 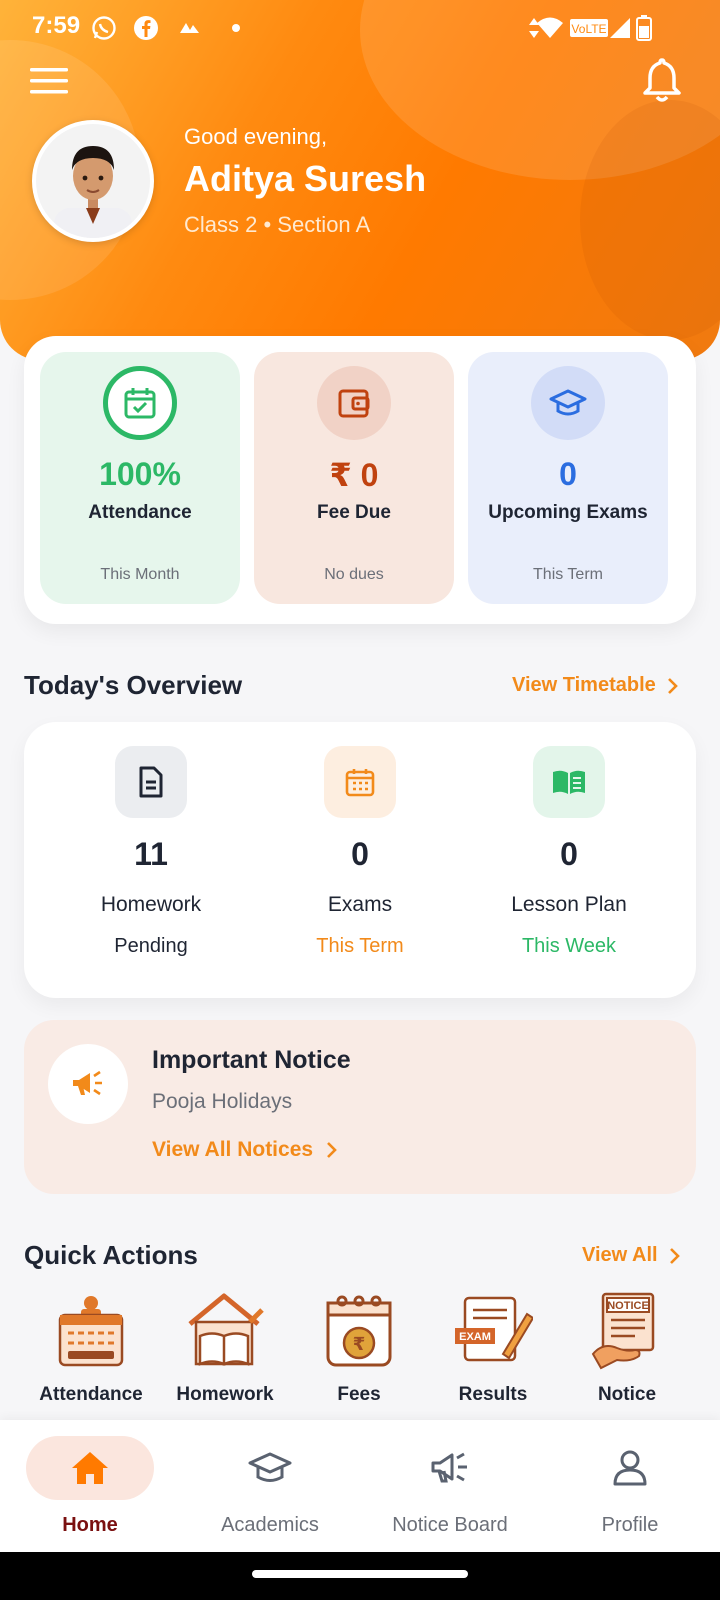 I want to click on exams-overview: 0 Exams This Term, so click(x=360, y=852).